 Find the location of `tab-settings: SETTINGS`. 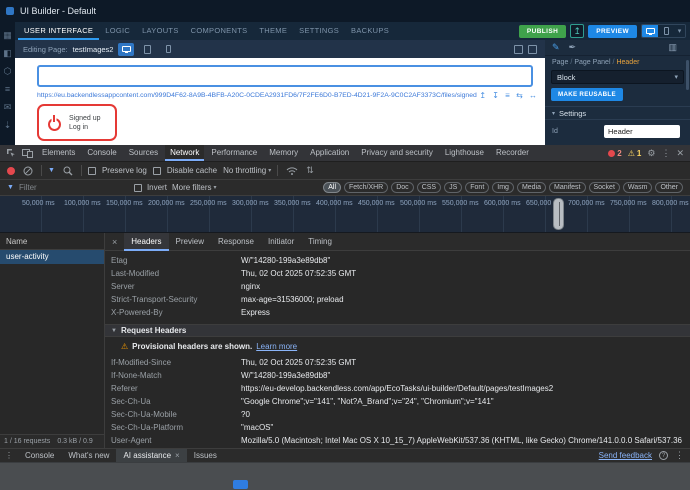

tab-settings: SETTINGS is located at coordinates (319, 31).